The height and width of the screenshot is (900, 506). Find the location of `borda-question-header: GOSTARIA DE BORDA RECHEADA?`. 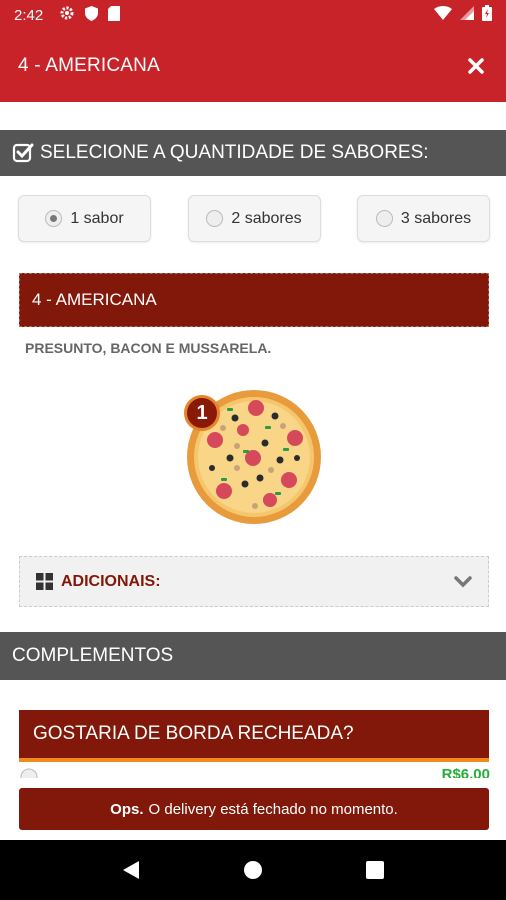

borda-question-header: GOSTARIA DE BORDA RECHEADA? is located at coordinates (254, 736).